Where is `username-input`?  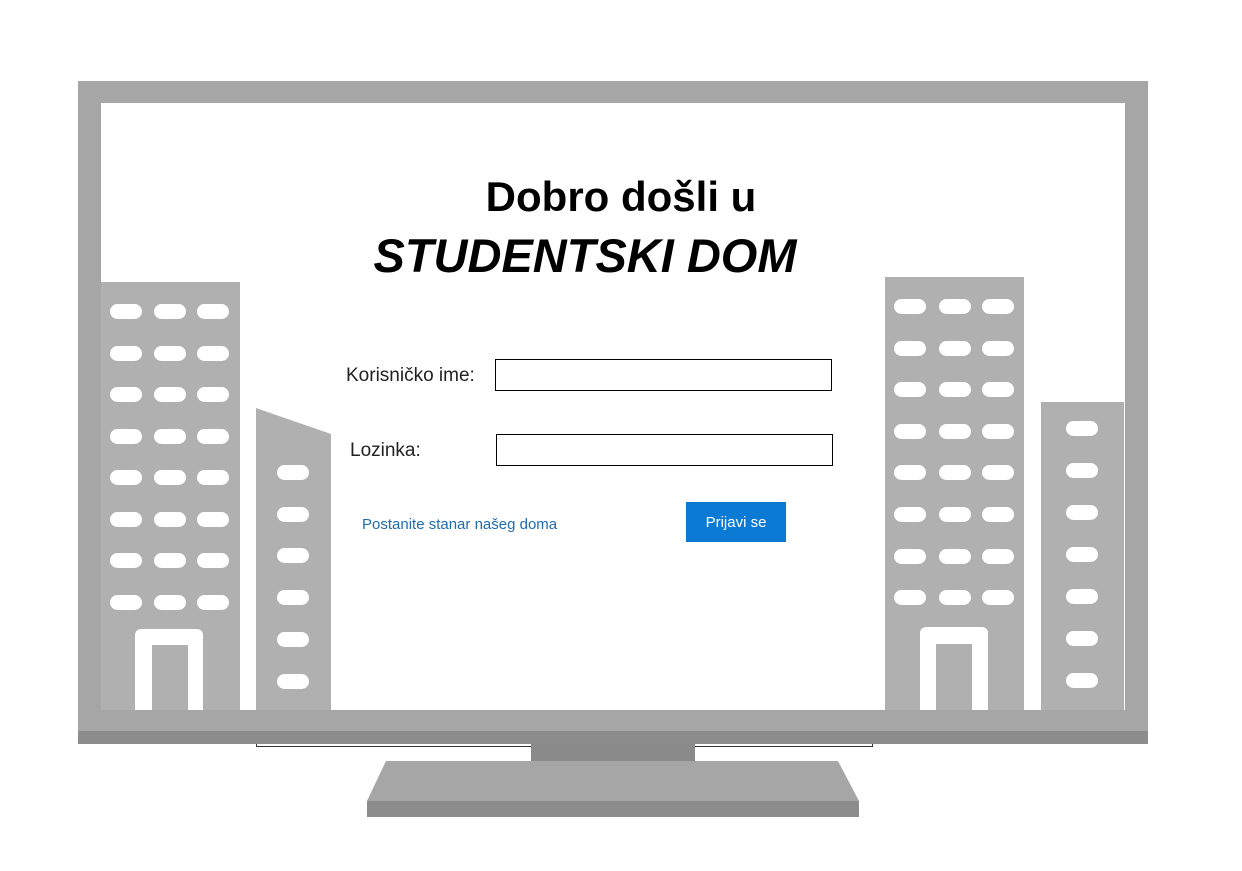 username-input is located at coordinates (663, 375).